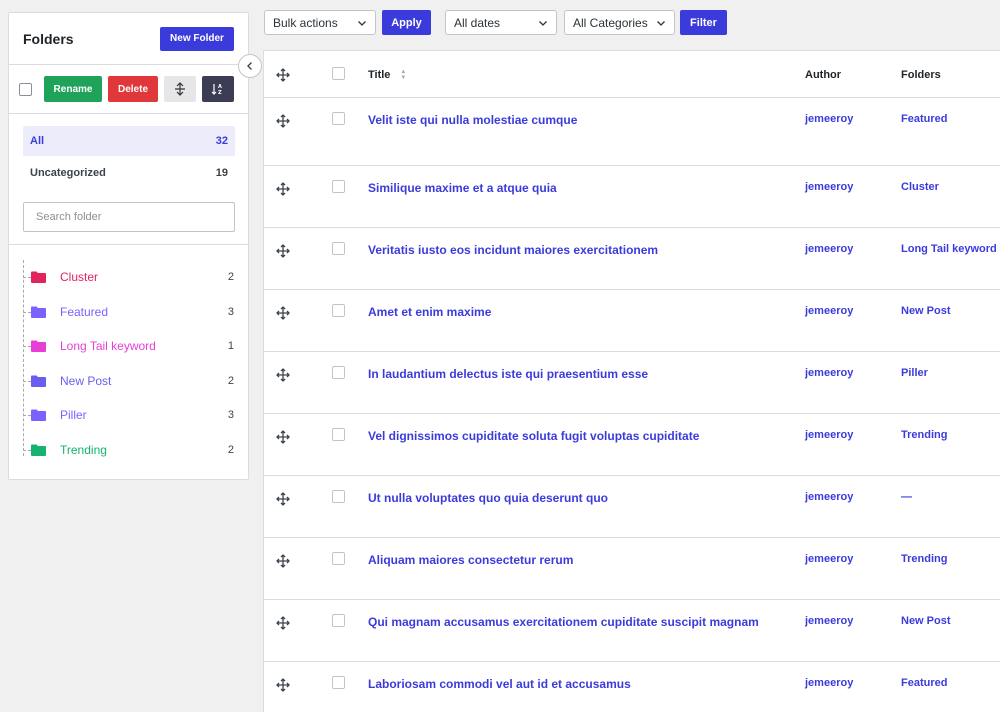 This screenshot has width=1000, height=712. I want to click on folder-item: Piller 3, so click(128, 415).